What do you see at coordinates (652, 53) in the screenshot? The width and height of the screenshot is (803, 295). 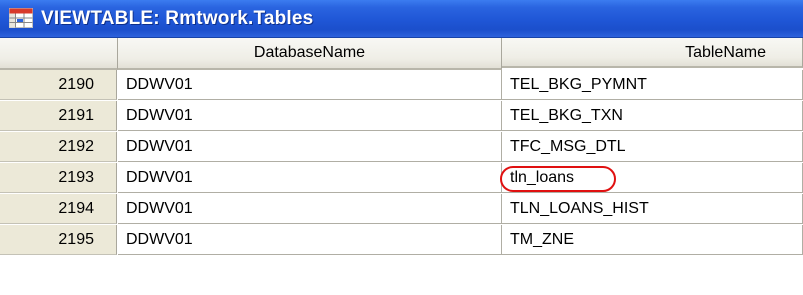 I see `column-header-table-name: TableName` at bounding box center [652, 53].